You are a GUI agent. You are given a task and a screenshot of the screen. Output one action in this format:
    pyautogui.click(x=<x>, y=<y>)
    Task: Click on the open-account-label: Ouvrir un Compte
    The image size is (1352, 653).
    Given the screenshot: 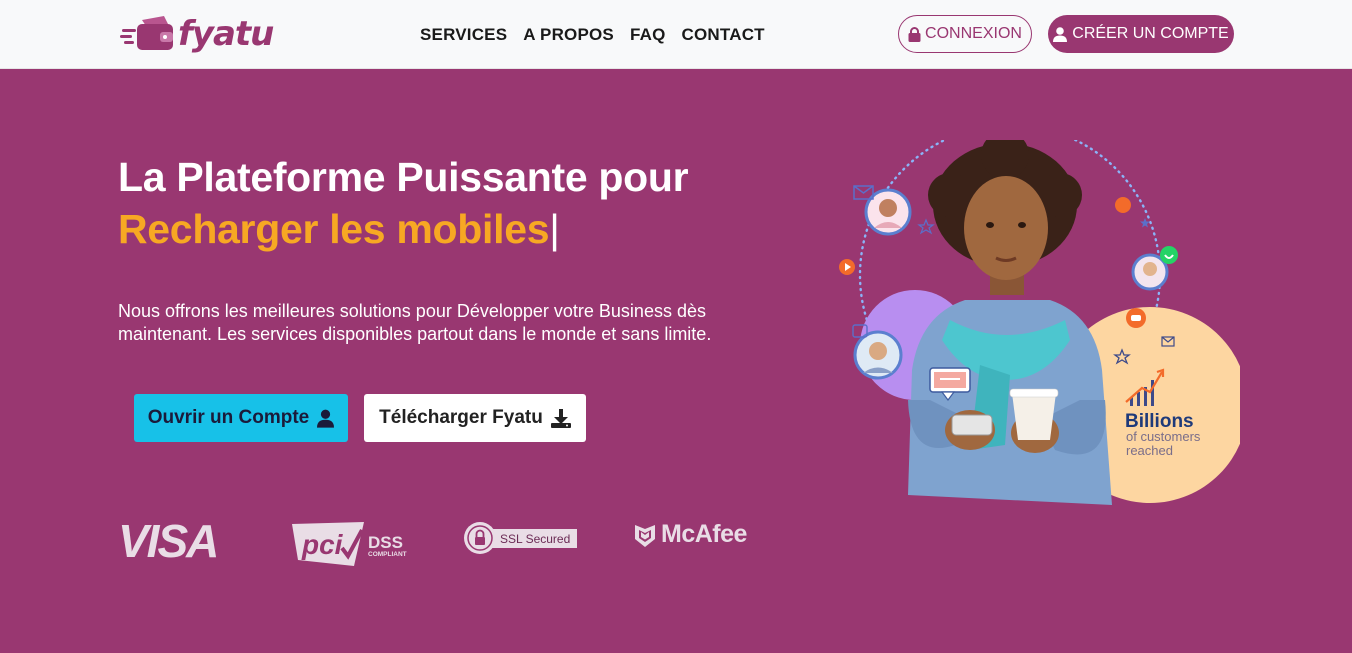 What is the action you would take?
    pyautogui.click(x=228, y=417)
    